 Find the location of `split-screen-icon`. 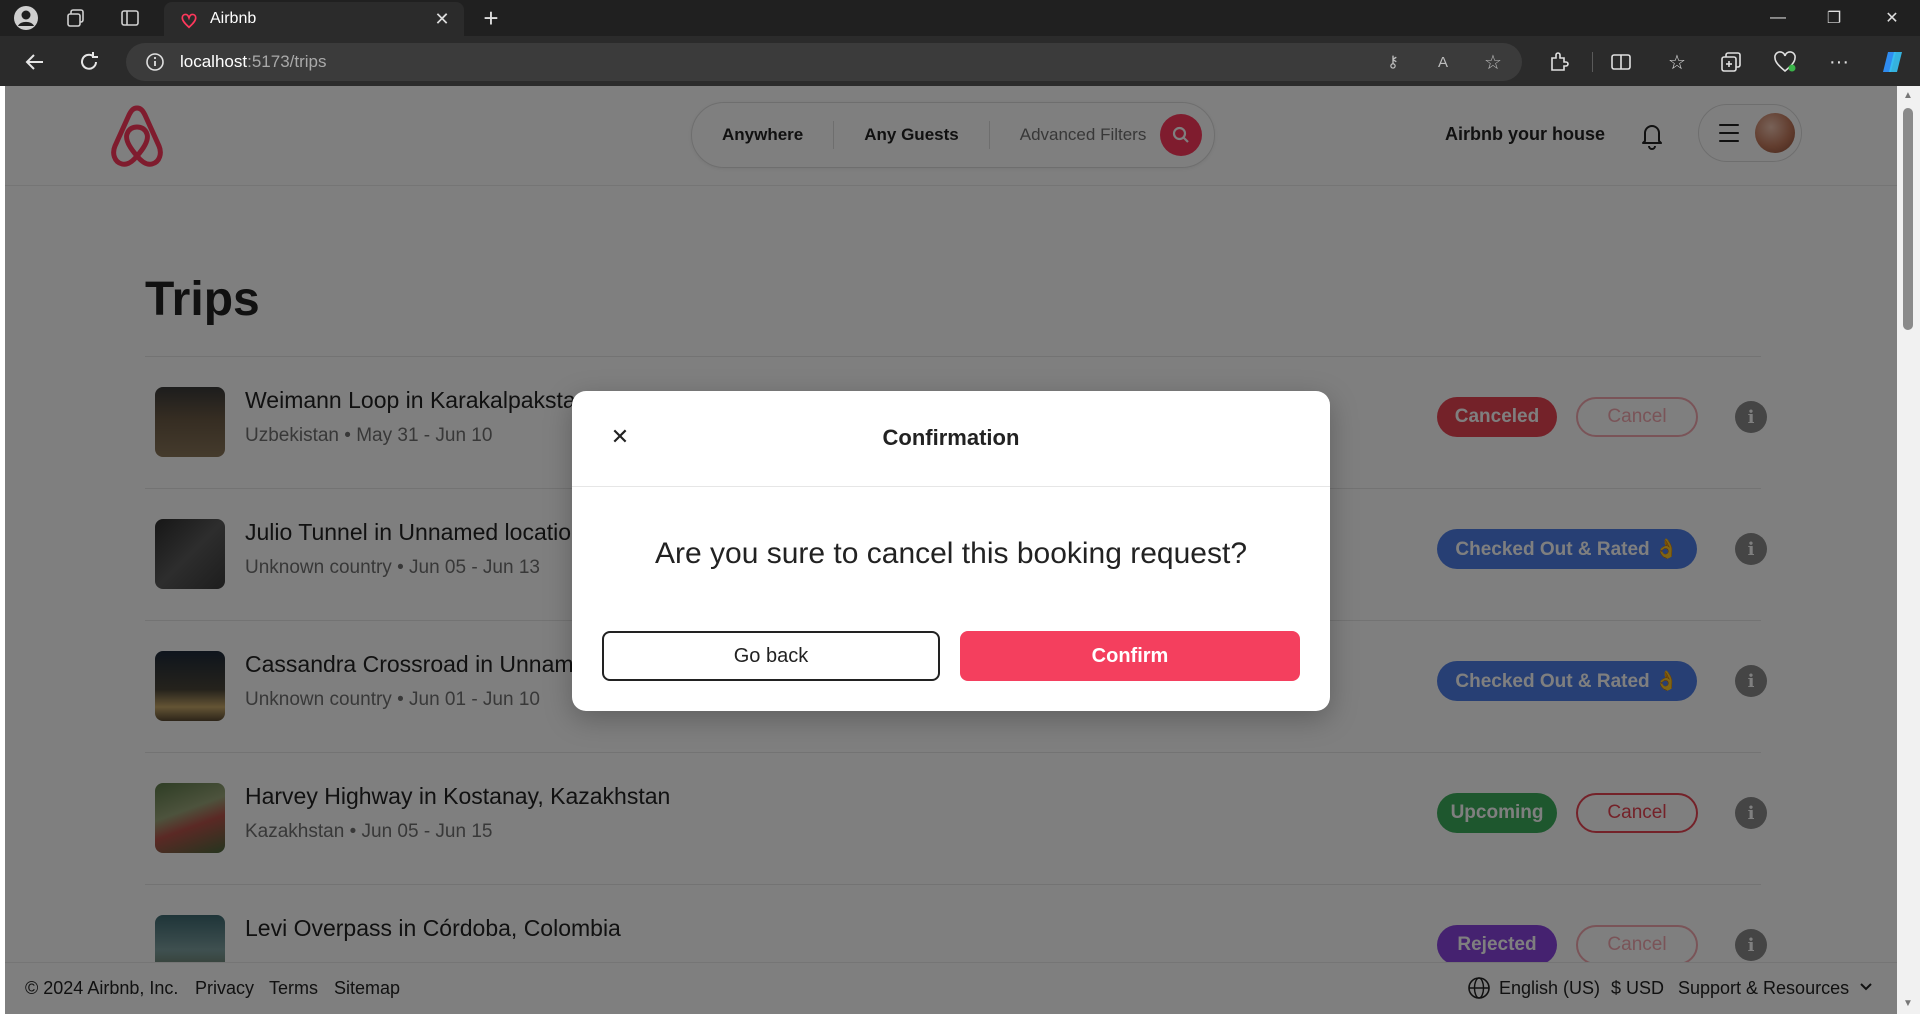

split-screen-icon is located at coordinates (1621, 62).